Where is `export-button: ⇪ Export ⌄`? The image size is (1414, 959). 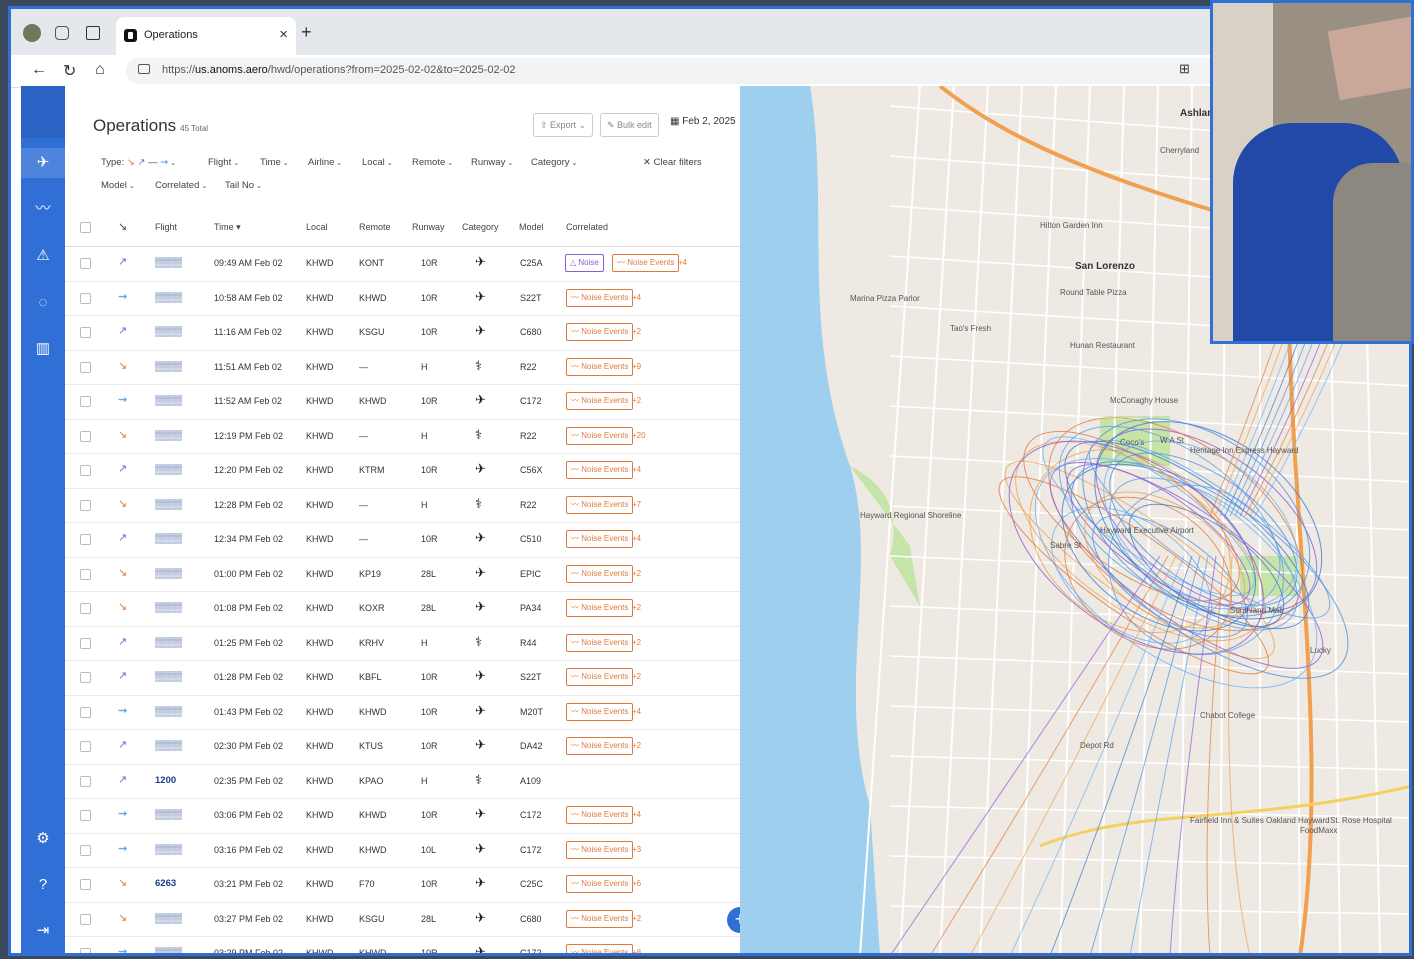
export-button: ⇪ Export ⌄ is located at coordinates (563, 125).